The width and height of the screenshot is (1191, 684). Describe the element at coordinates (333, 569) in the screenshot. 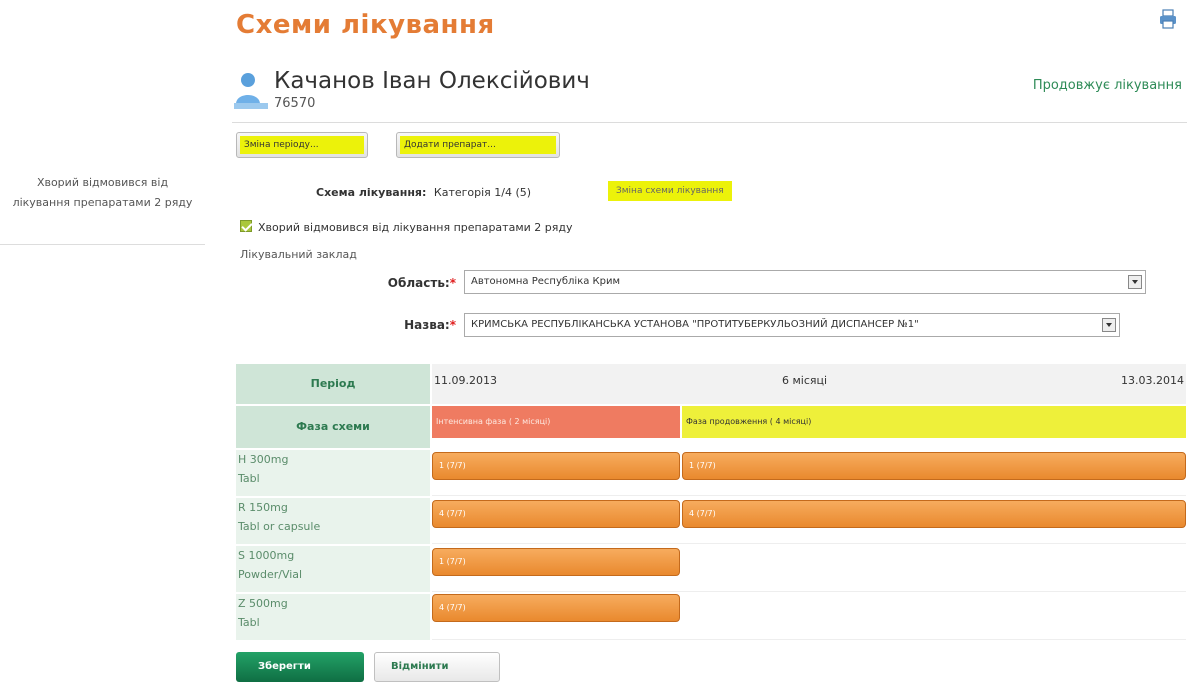

I see `drug-label: S 1000mg Powder/Vial` at that location.